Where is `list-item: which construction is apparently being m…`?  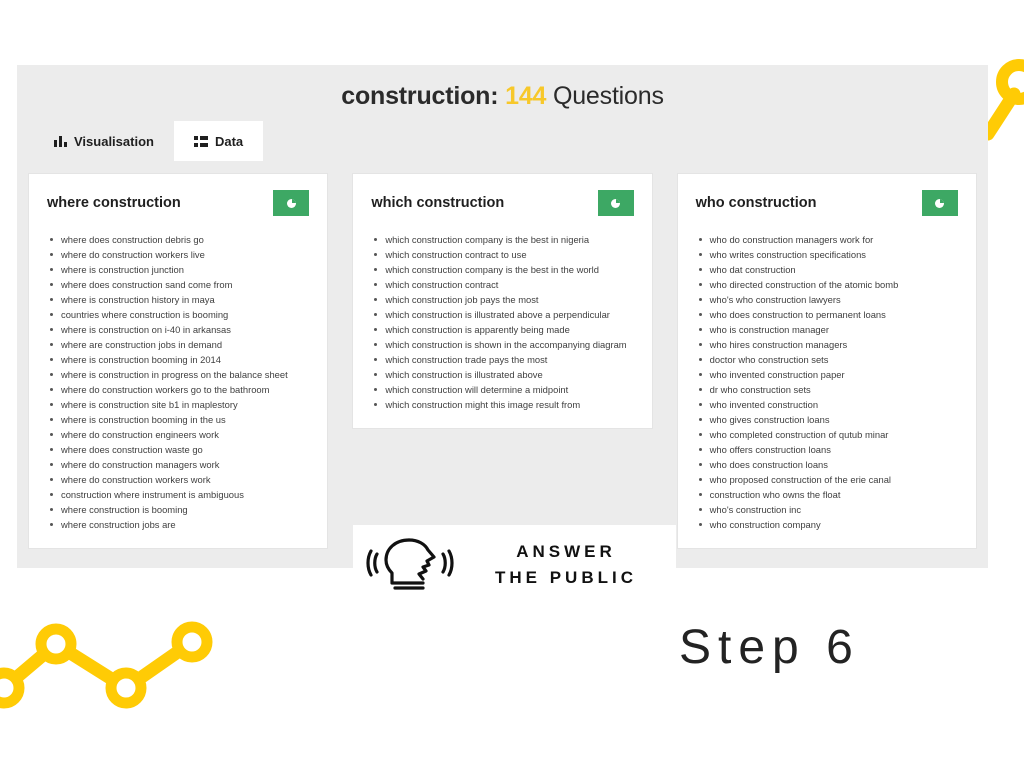 list-item: which construction is apparently being m… is located at coordinates (502, 329).